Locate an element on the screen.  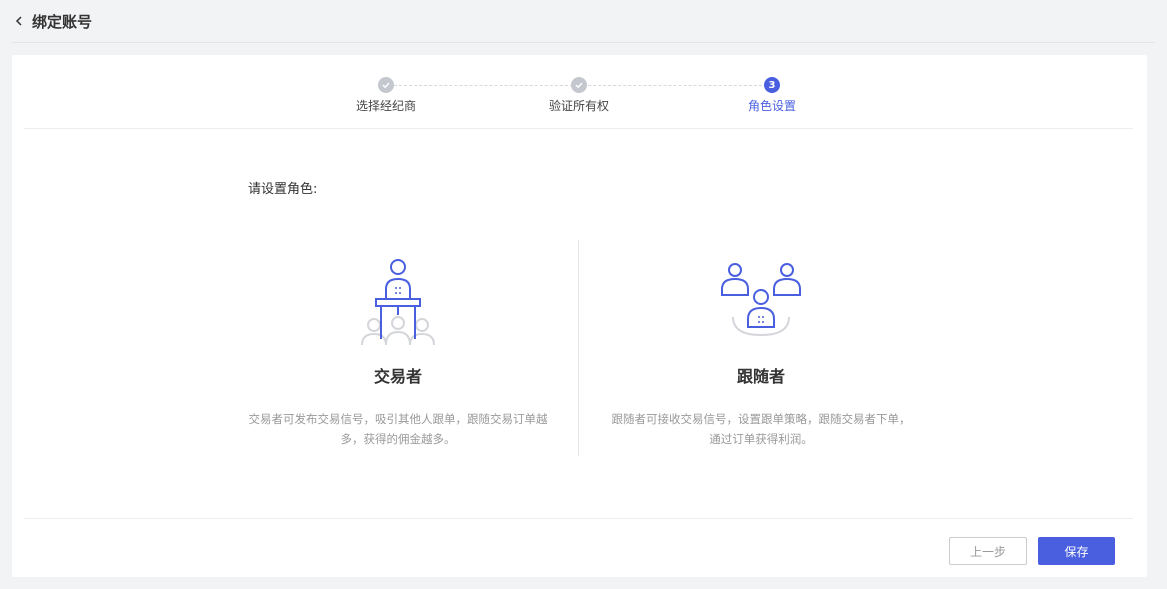
step-label: 验证所有权 is located at coordinates (578, 106).